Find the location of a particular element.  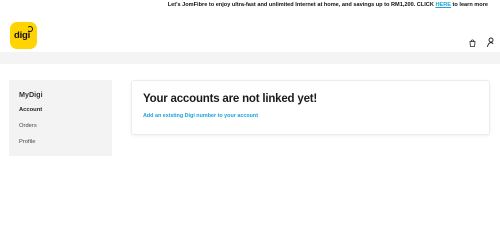

logo-swirl-icon is located at coordinates (30, 29).